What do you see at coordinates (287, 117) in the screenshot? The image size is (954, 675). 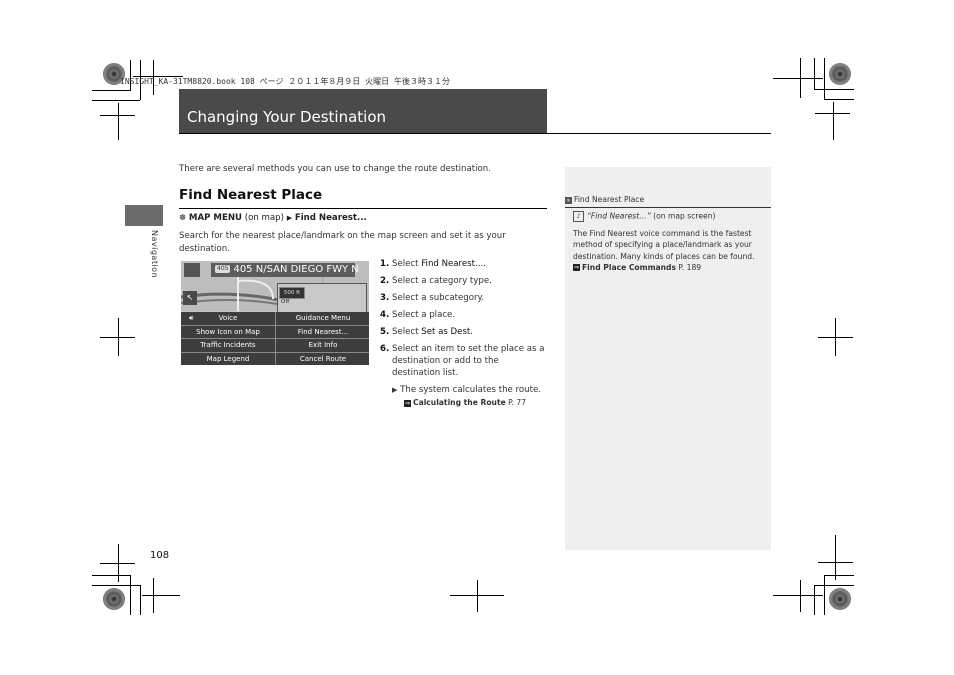 I see `page-title: Changing Your Destination` at bounding box center [287, 117].